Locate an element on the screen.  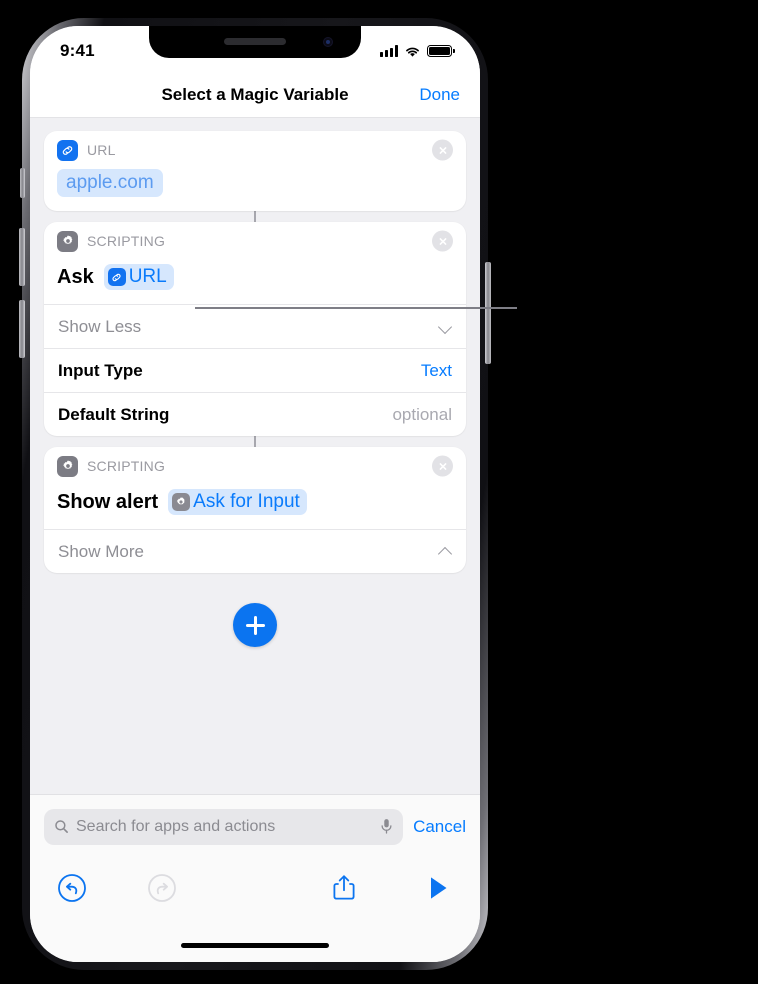
show-alert-label: Show alert is located at coordinates (108, 501).